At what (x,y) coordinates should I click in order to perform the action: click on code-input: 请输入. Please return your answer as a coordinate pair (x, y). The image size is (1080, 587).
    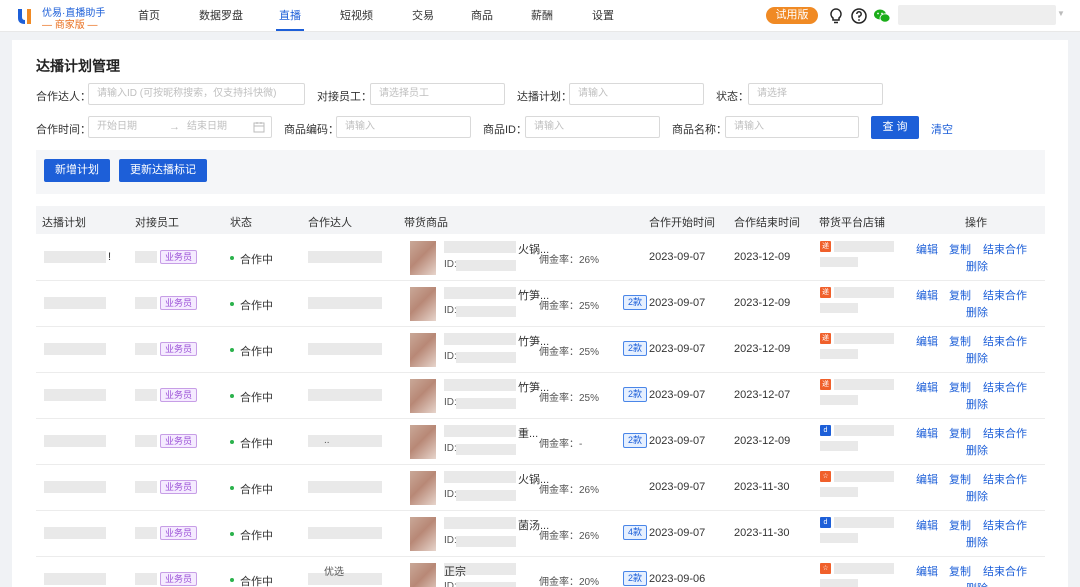
    Looking at the image, I should click on (403, 127).